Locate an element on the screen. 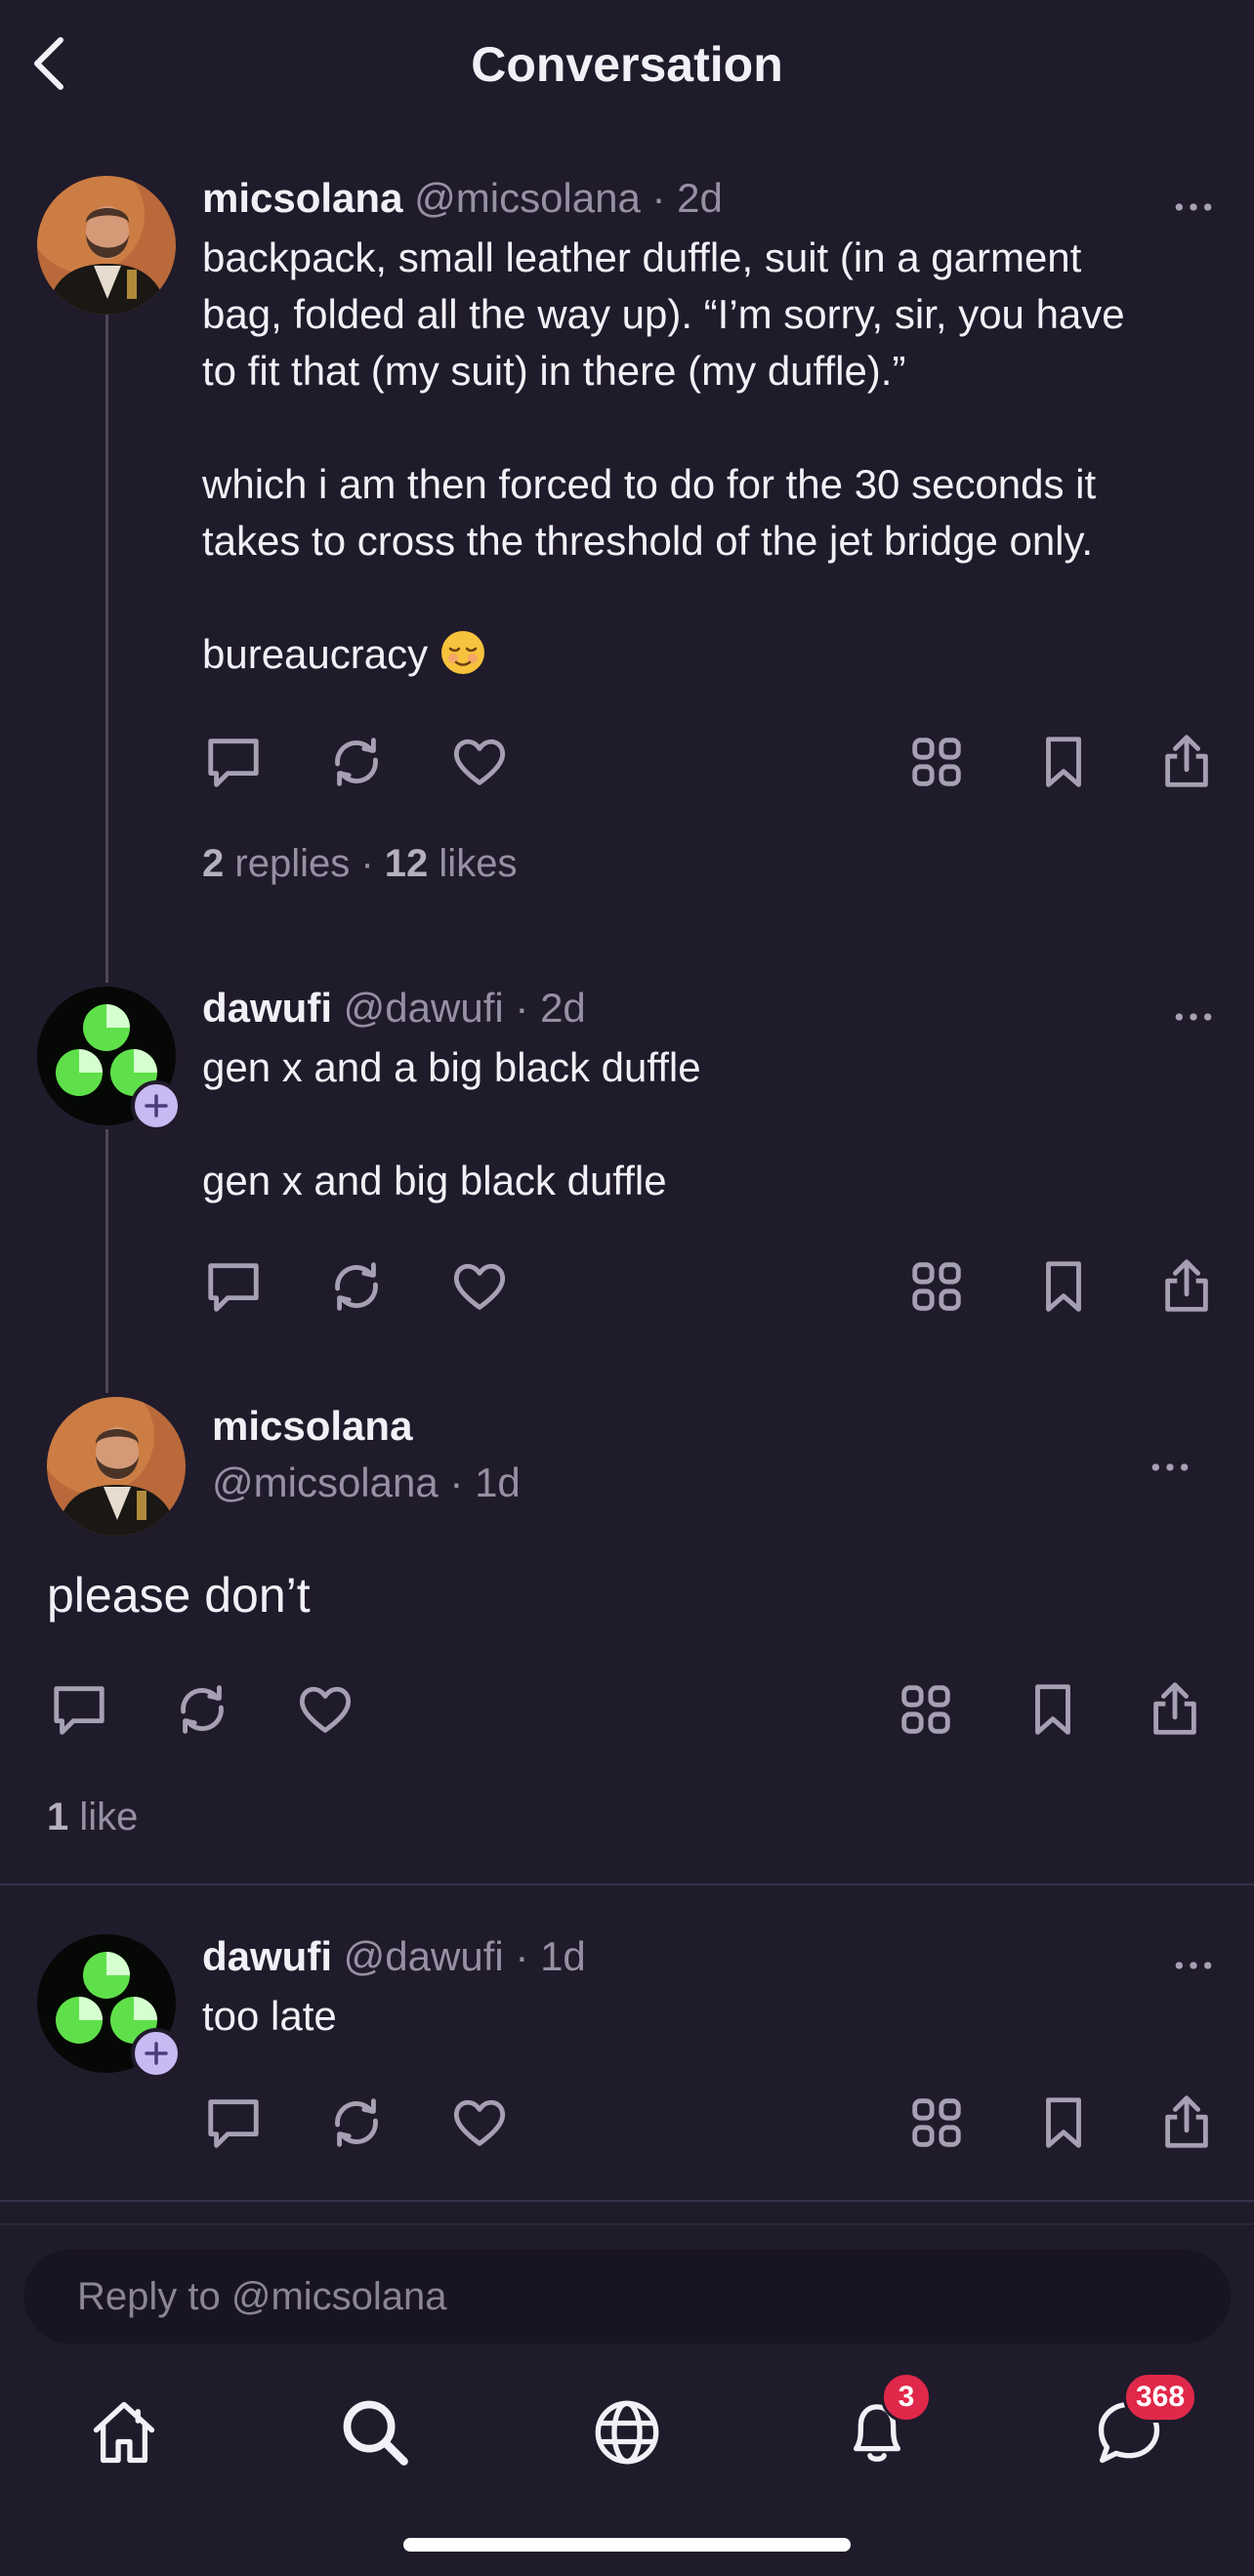 Image resolution: width=1254 pixels, height=2576 pixels. likes-stat: 1 like is located at coordinates (93, 1816).